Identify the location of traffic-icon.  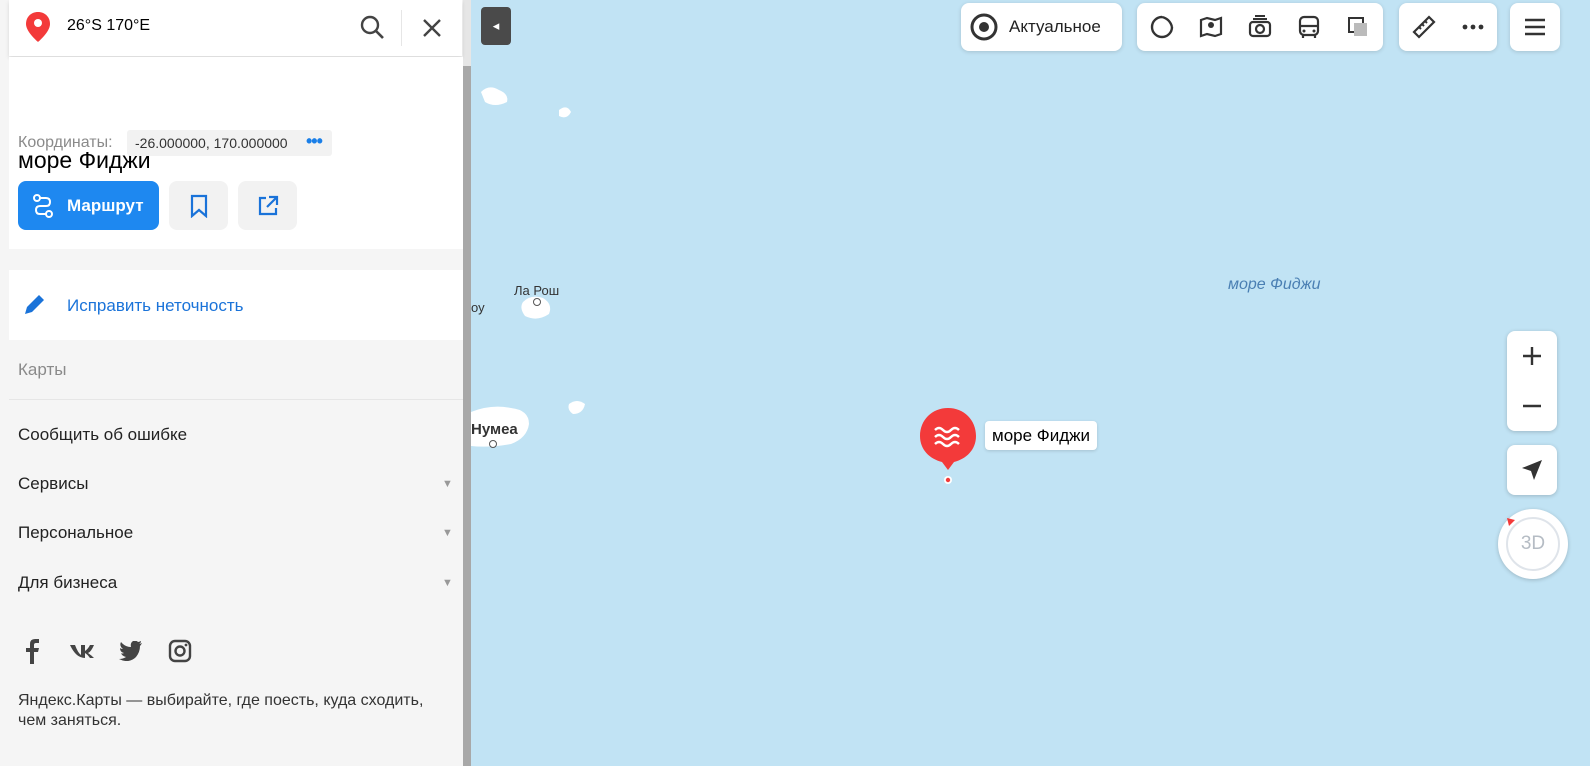
(1161, 27).